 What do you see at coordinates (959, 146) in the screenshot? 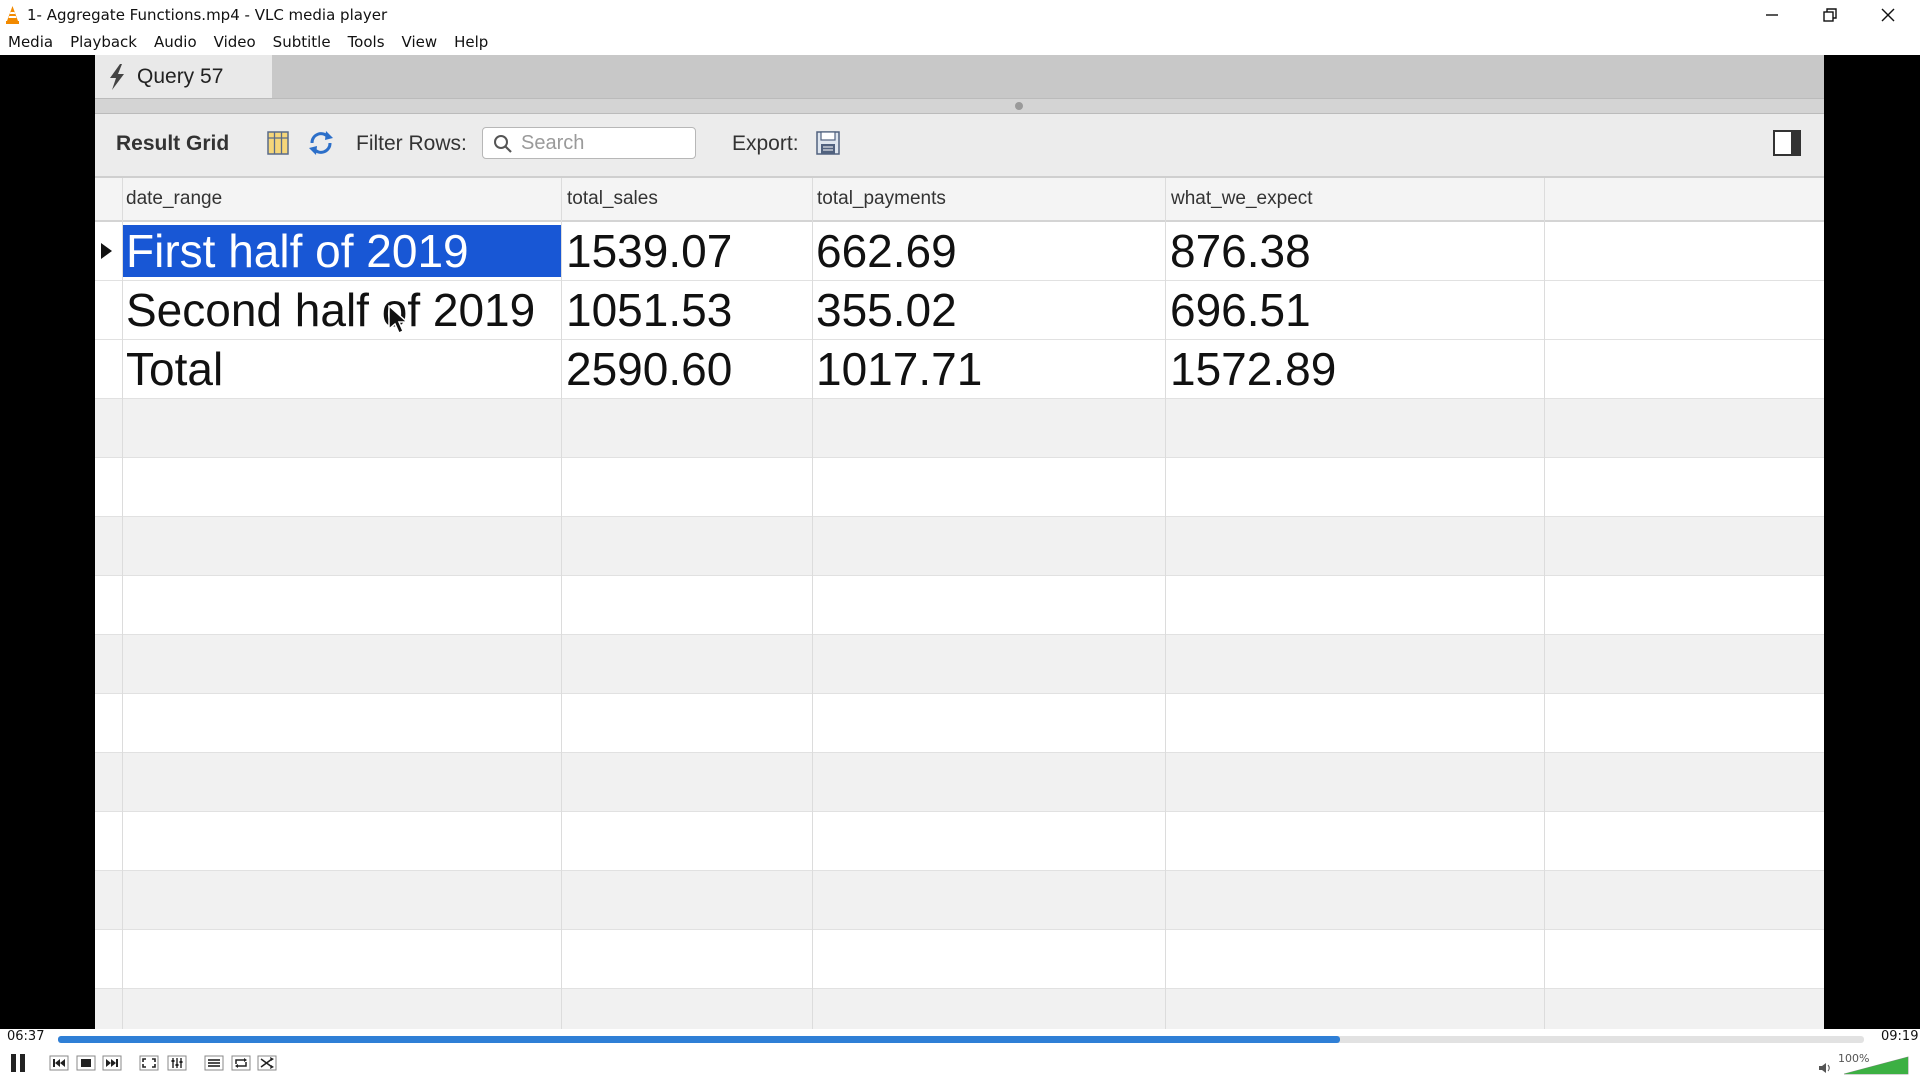
I see `result-toolbar: Result Grid Filter Rows: Export:` at bounding box center [959, 146].